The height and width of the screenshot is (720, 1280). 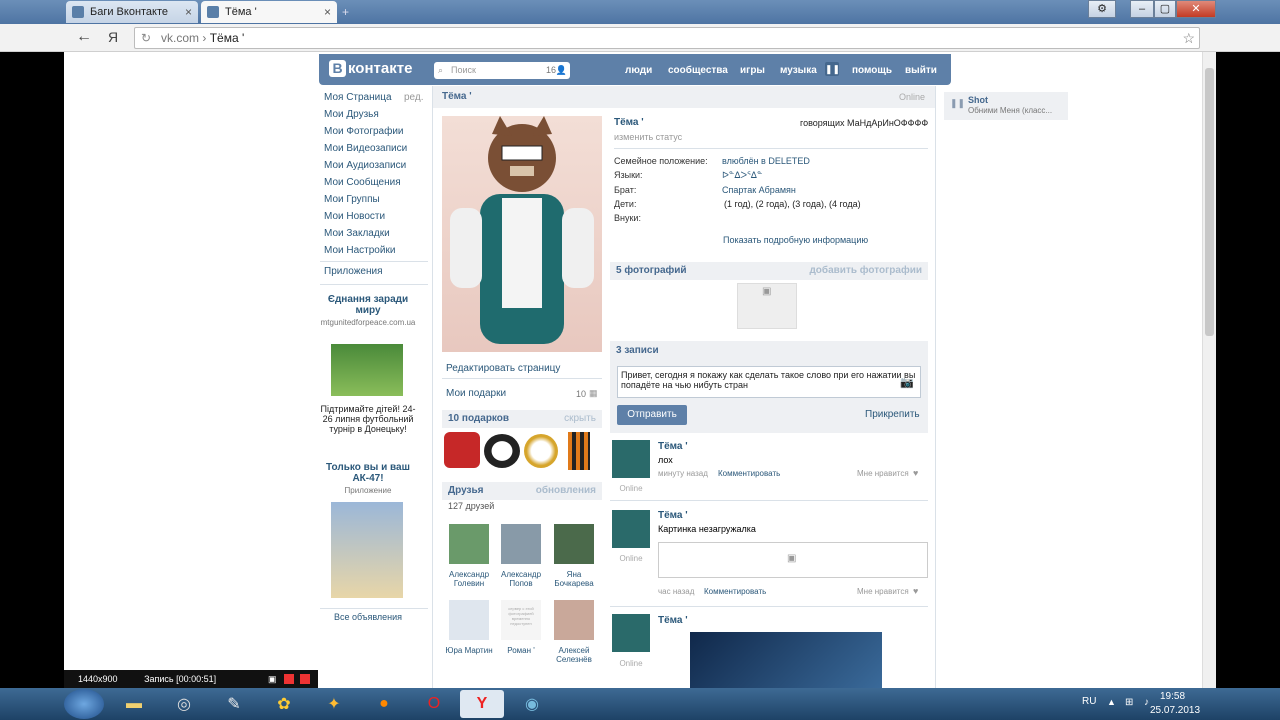 I want to click on post-time: час назад, so click(x=676, y=591).